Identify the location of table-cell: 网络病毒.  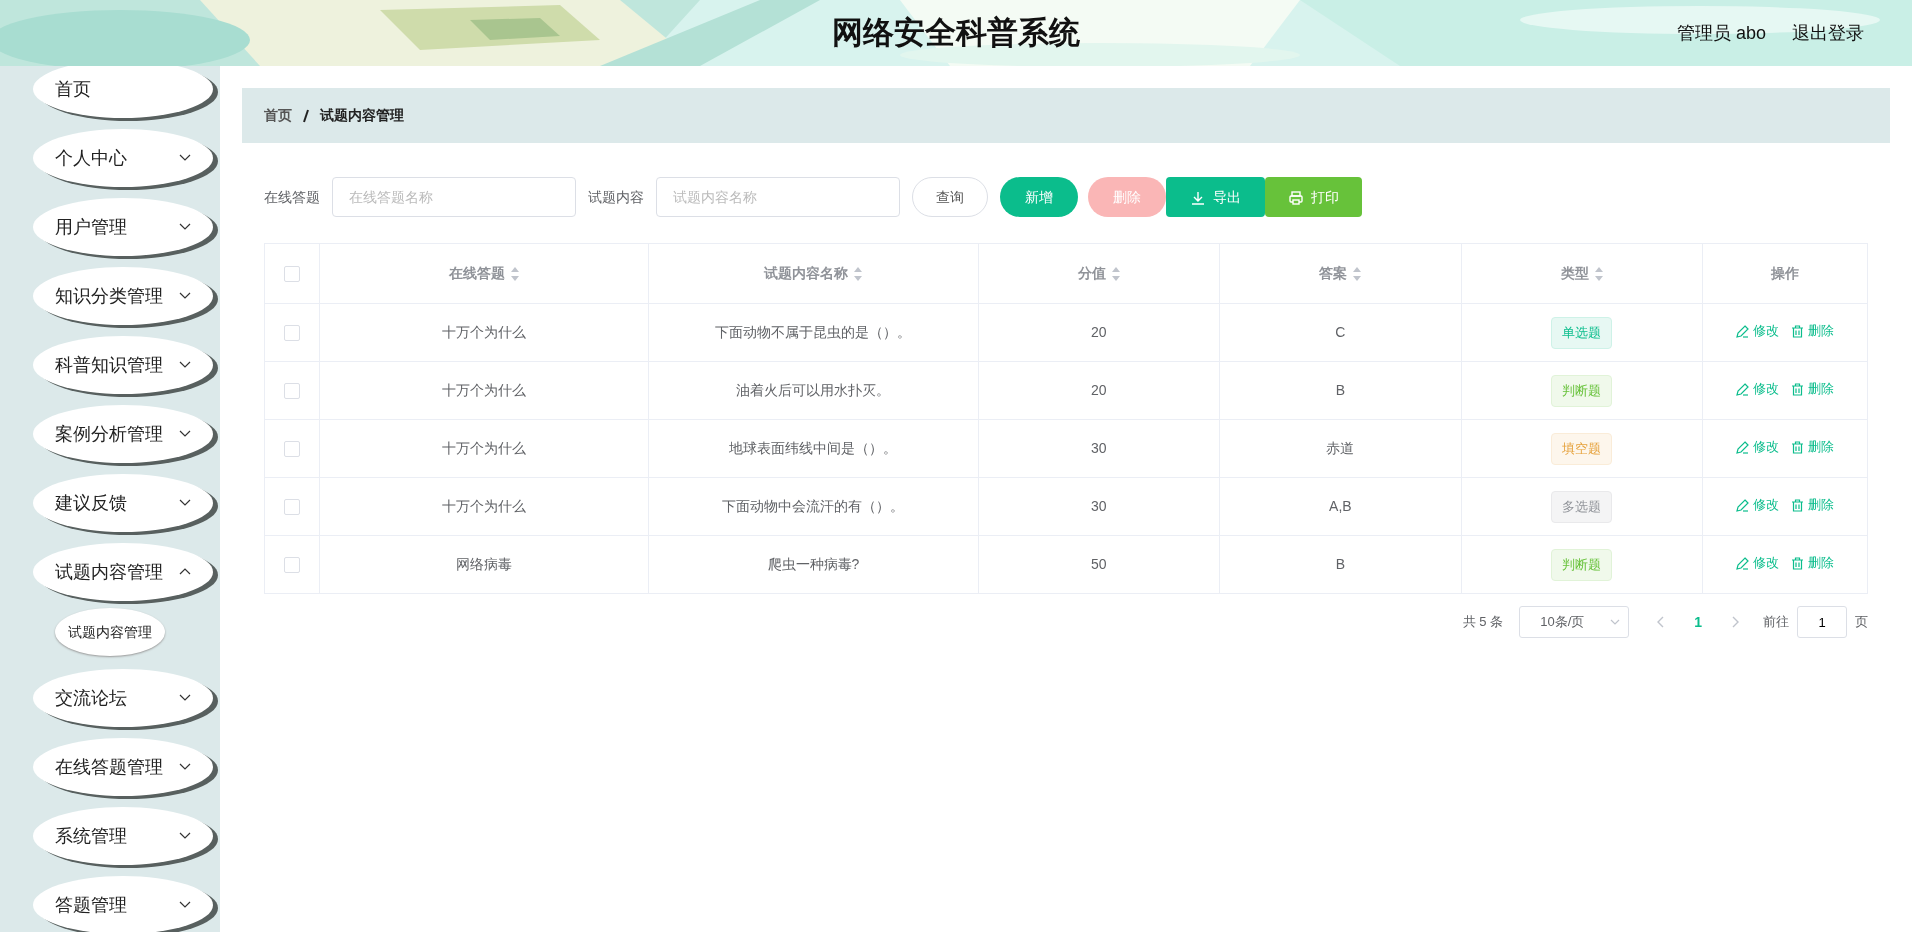
(484, 564).